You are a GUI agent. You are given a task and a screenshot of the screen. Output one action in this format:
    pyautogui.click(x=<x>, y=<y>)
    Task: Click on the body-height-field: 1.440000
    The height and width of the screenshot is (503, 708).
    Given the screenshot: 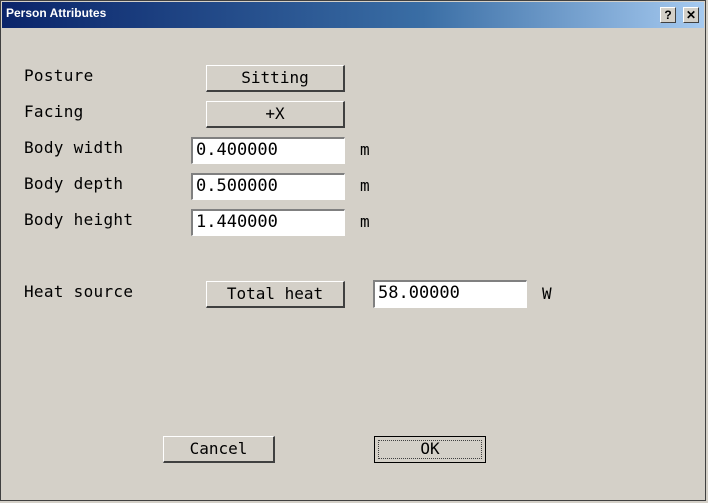 What is the action you would take?
    pyautogui.click(x=268, y=222)
    